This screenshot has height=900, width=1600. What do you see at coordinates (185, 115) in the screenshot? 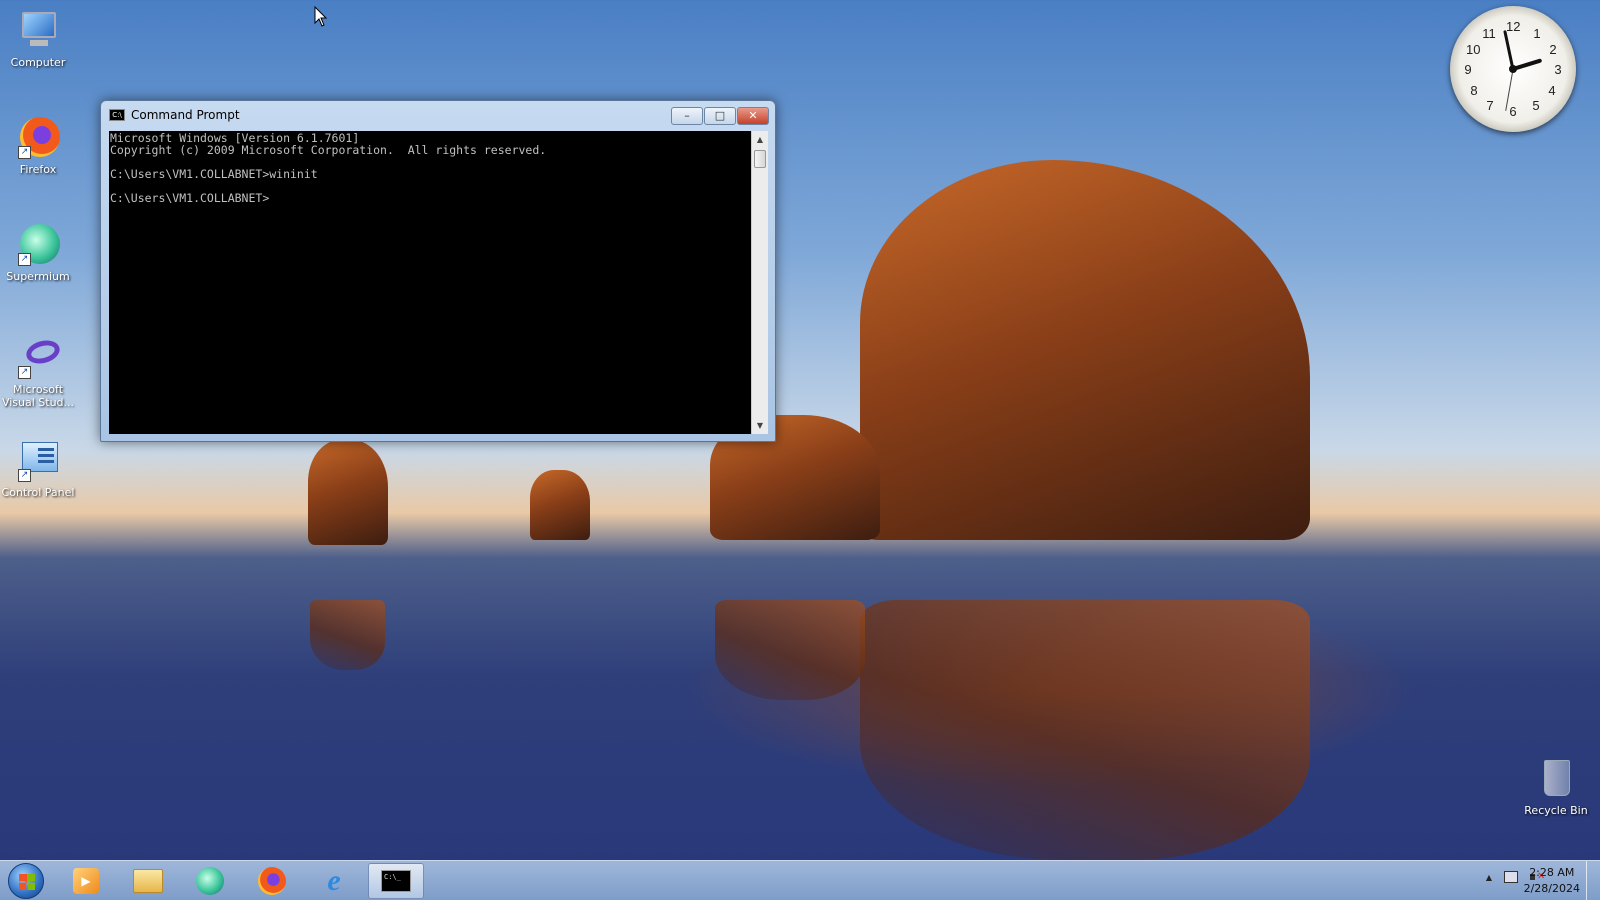
I see `window-title: Command Prompt` at bounding box center [185, 115].